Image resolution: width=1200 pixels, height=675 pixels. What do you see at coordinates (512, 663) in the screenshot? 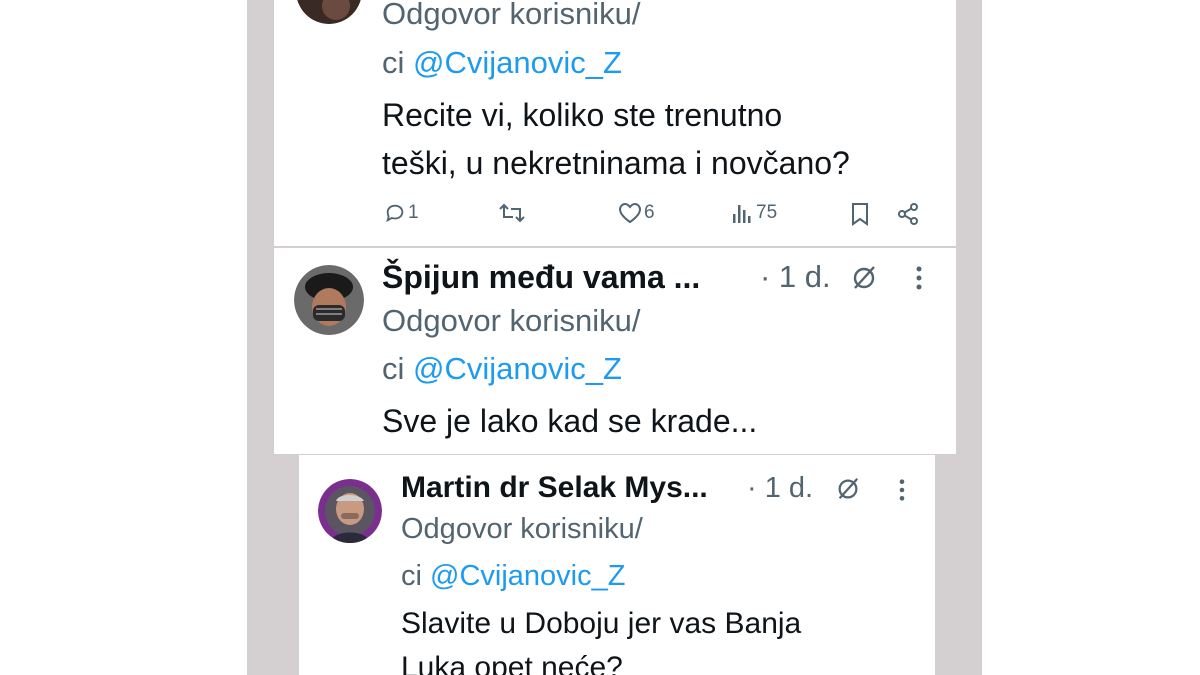
I see `tweet-text-line: Luka opet neće?` at bounding box center [512, 663].